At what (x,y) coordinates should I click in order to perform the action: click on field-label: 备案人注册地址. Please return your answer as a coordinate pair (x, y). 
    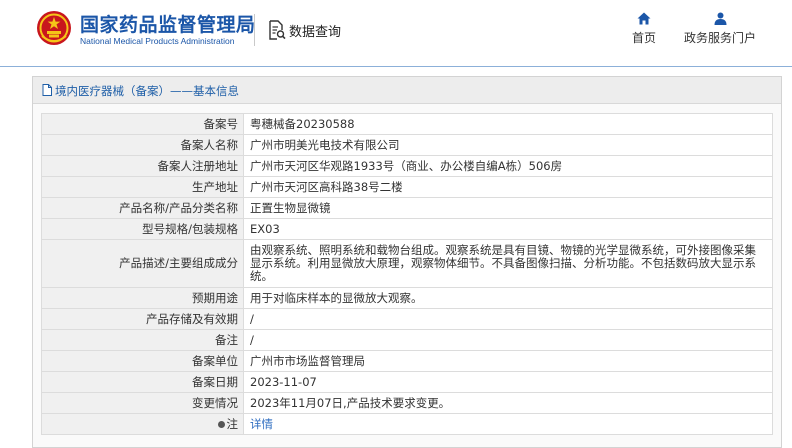
    Looking at the image, I should click on (142, 166).